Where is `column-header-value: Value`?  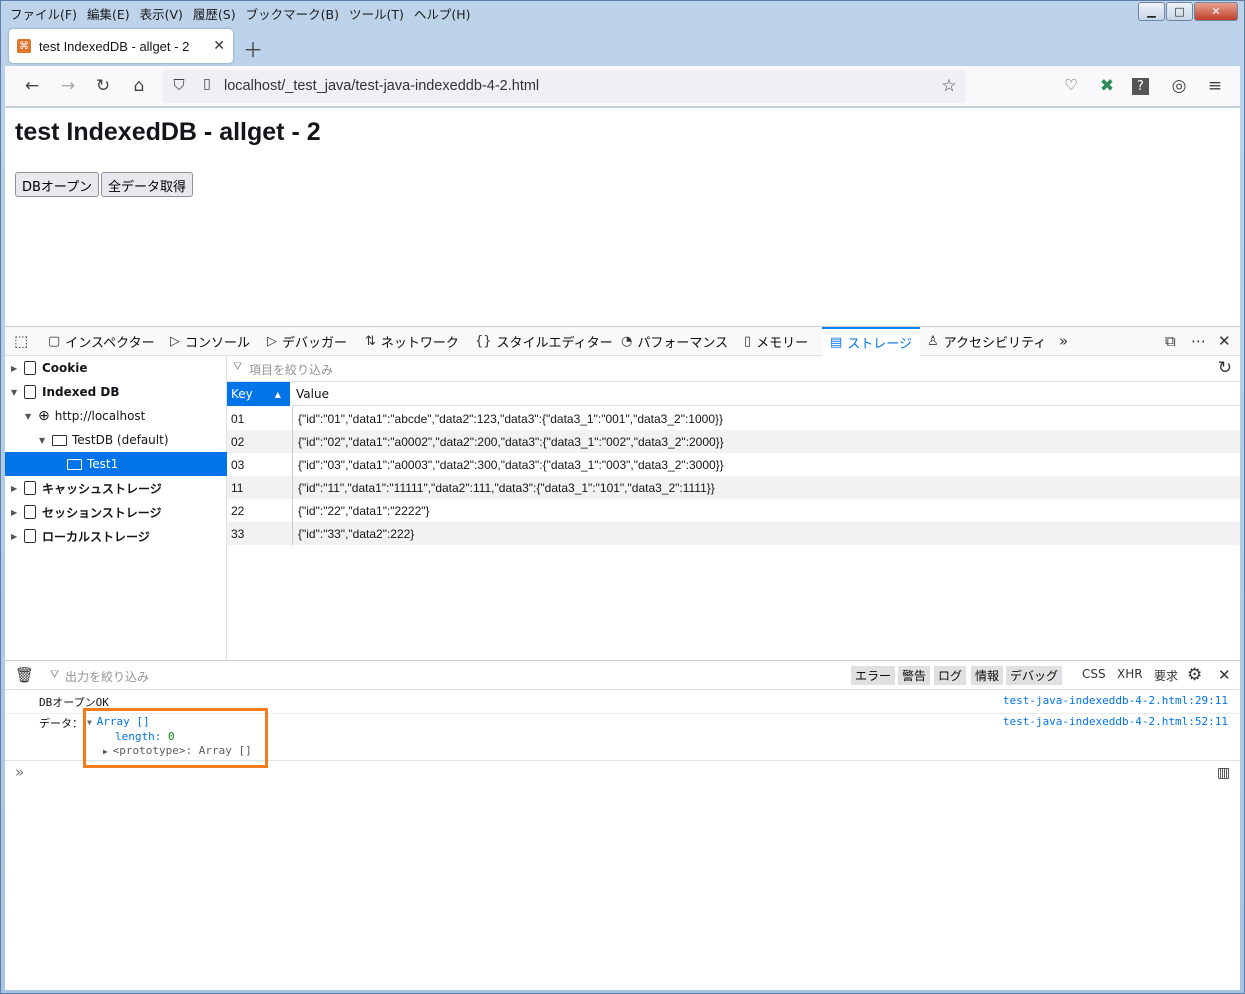 column-header-value: Value is located at coordinates (766, 394).